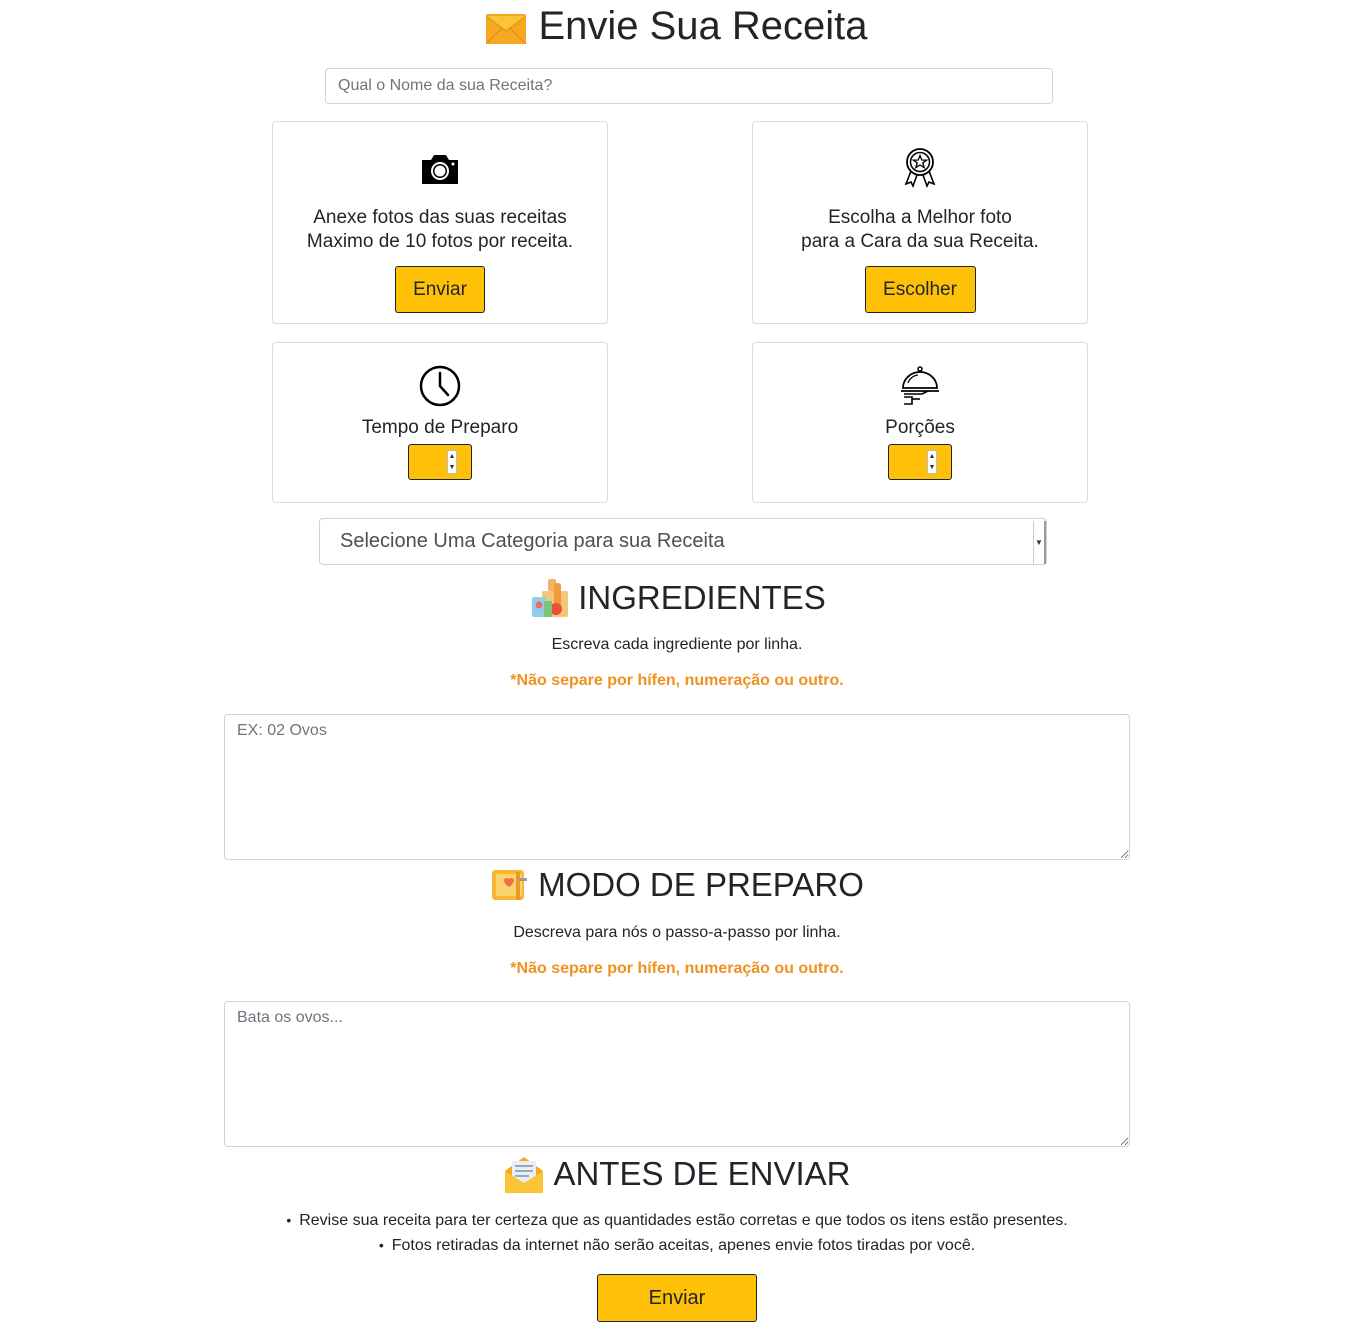 Image resolution: width=1354 pixels, height=1327 pixels. What do you see at coordinates (440, 241) in the screenshot?
I see `photos-text-line2: Maximo de 10 fotos por receita.` at bounding box center [440, 241].